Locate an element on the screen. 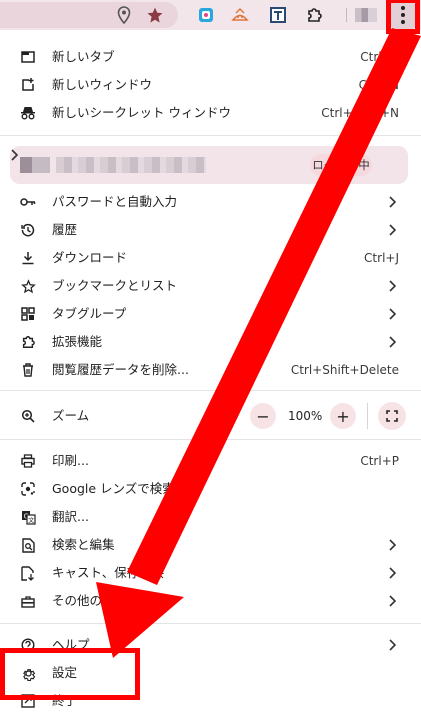 This screenshot has width=421, height=722. zoom-separator is located at coordinates (367, 416).